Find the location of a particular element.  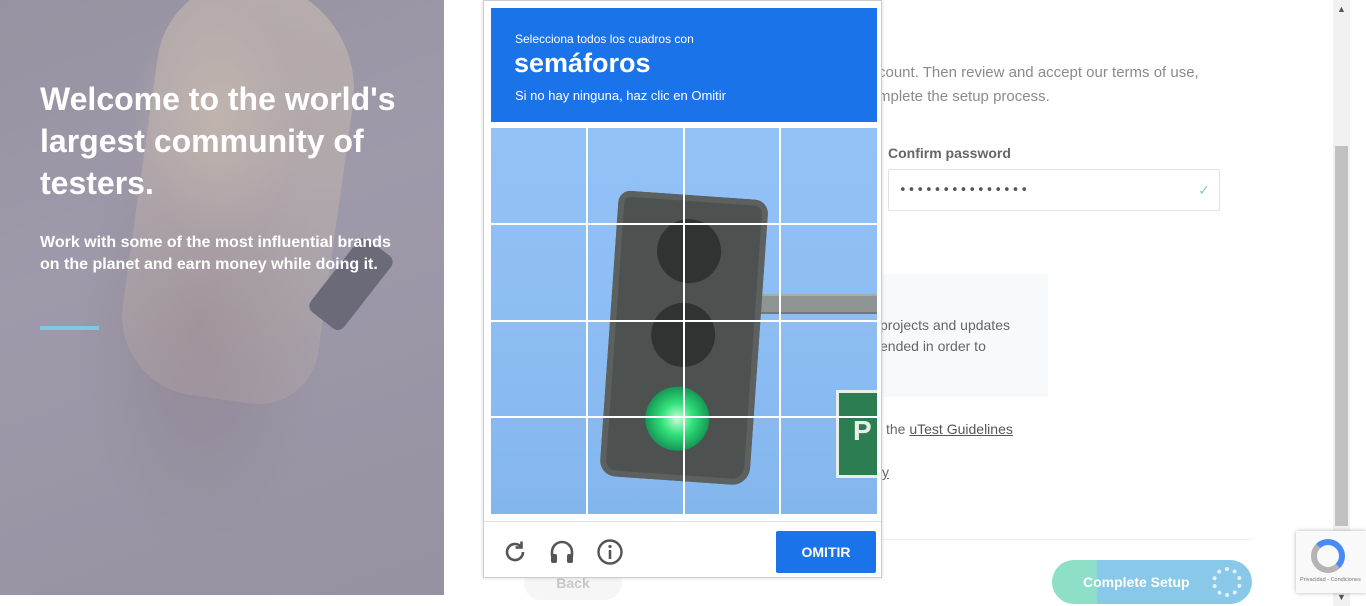

confirm-password-label: Confirm password is located at coordinates (949, 153).